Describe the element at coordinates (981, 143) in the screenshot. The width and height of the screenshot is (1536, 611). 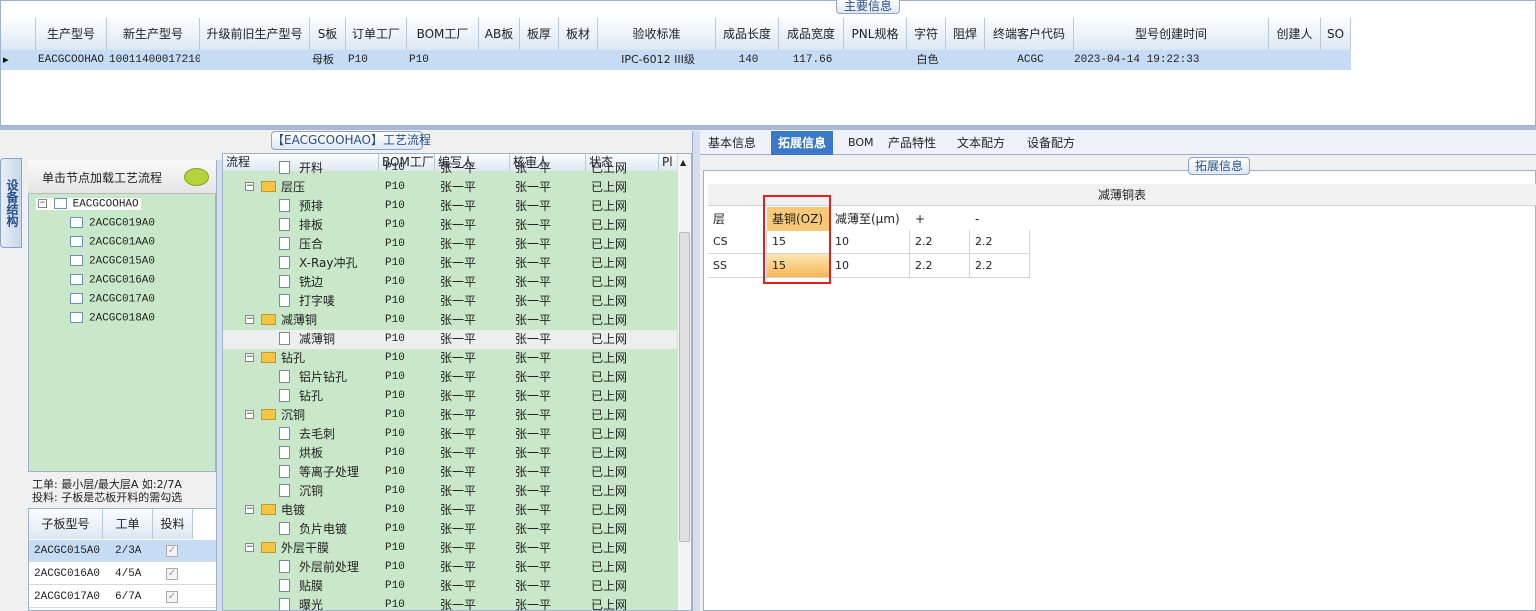
I see `tab-text-recipe: 文本配方` at that location.